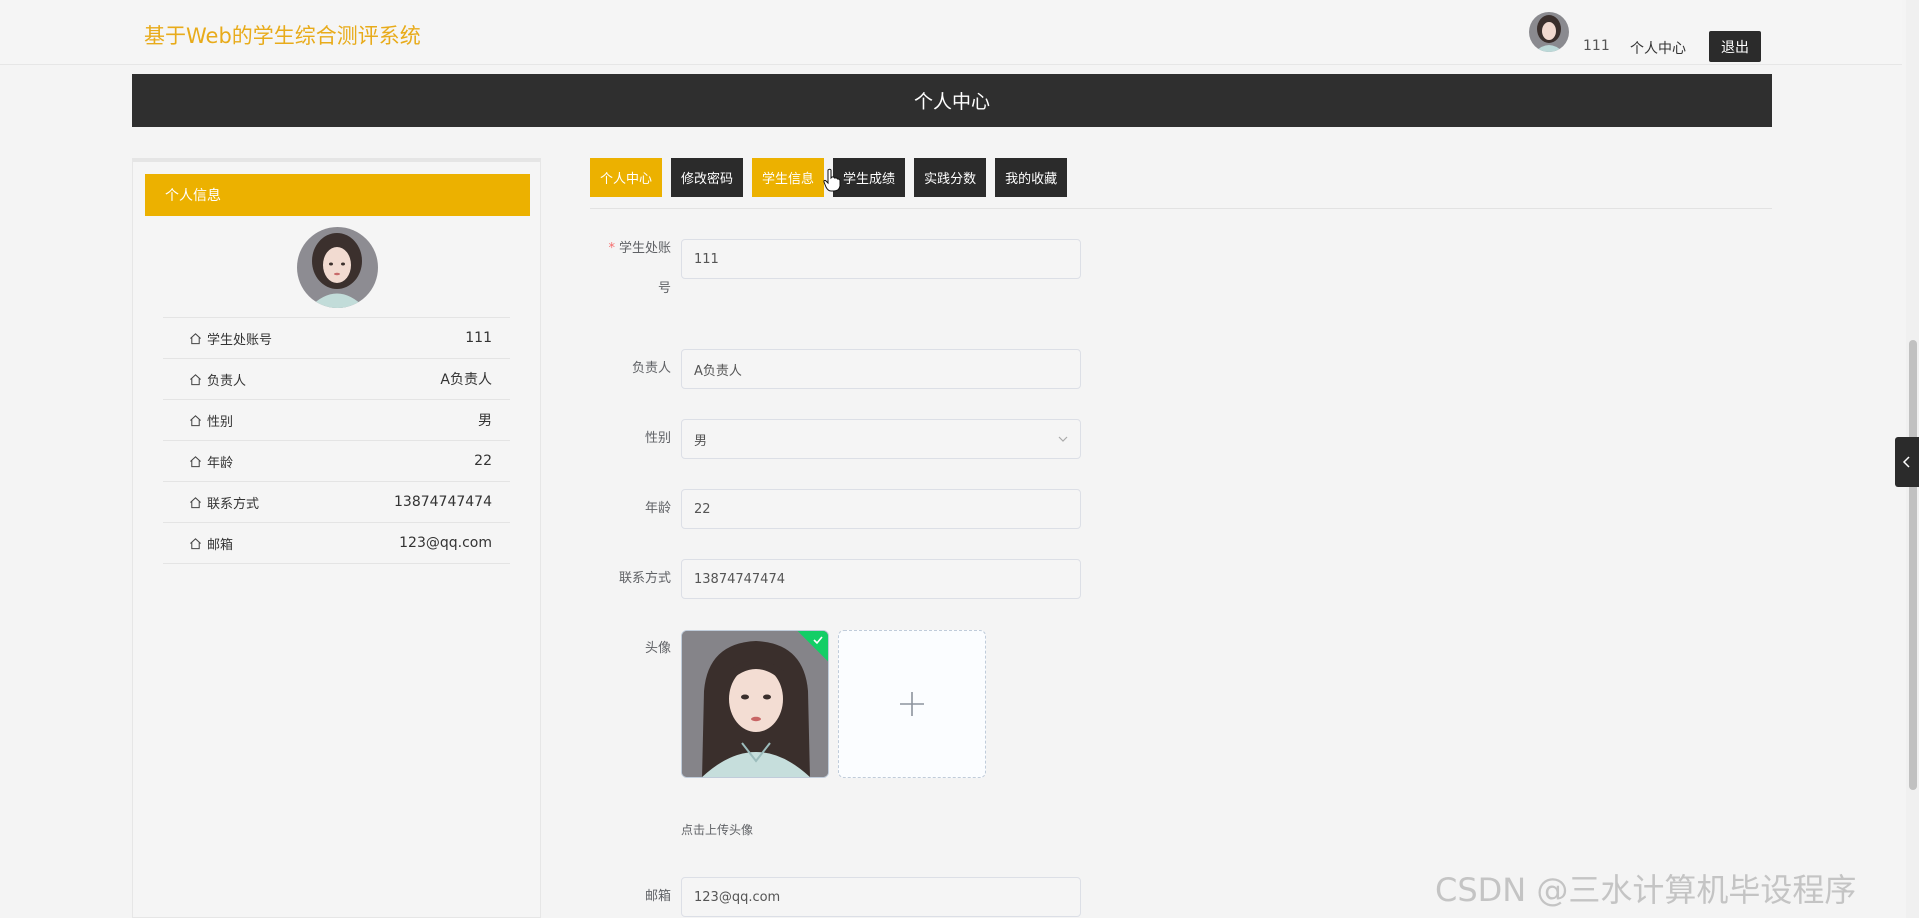  Describe the element at coordinates (233, 504) in the screenshot. I see `info-label: 联系方式` at that location.